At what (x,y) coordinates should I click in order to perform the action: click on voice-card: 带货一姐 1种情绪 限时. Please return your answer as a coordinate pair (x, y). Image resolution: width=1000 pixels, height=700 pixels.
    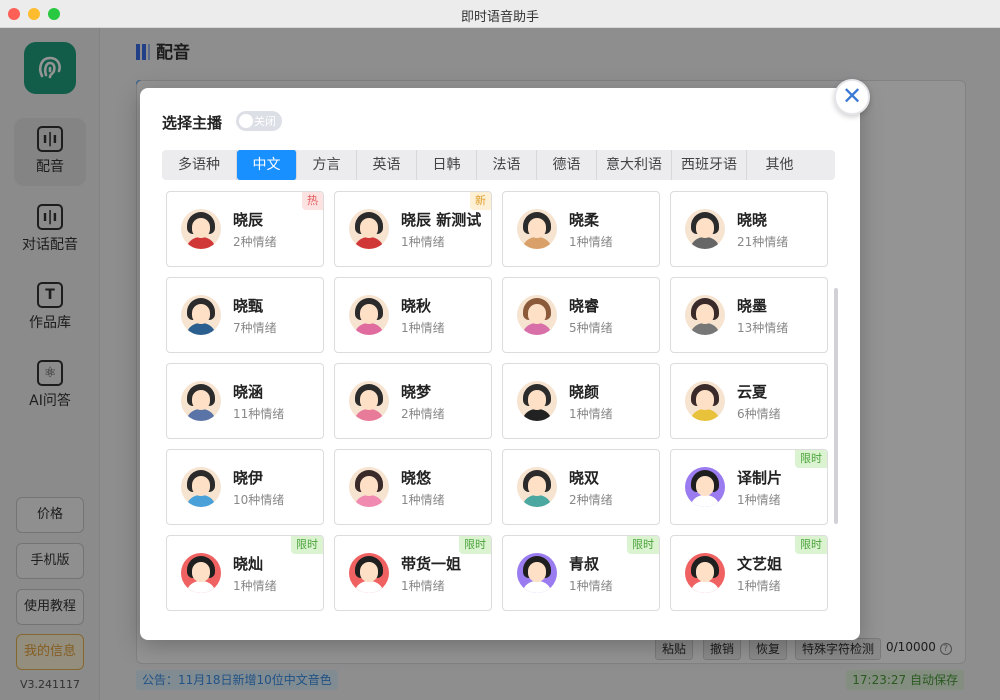
    Looking at the image, I should click on (413, 573).